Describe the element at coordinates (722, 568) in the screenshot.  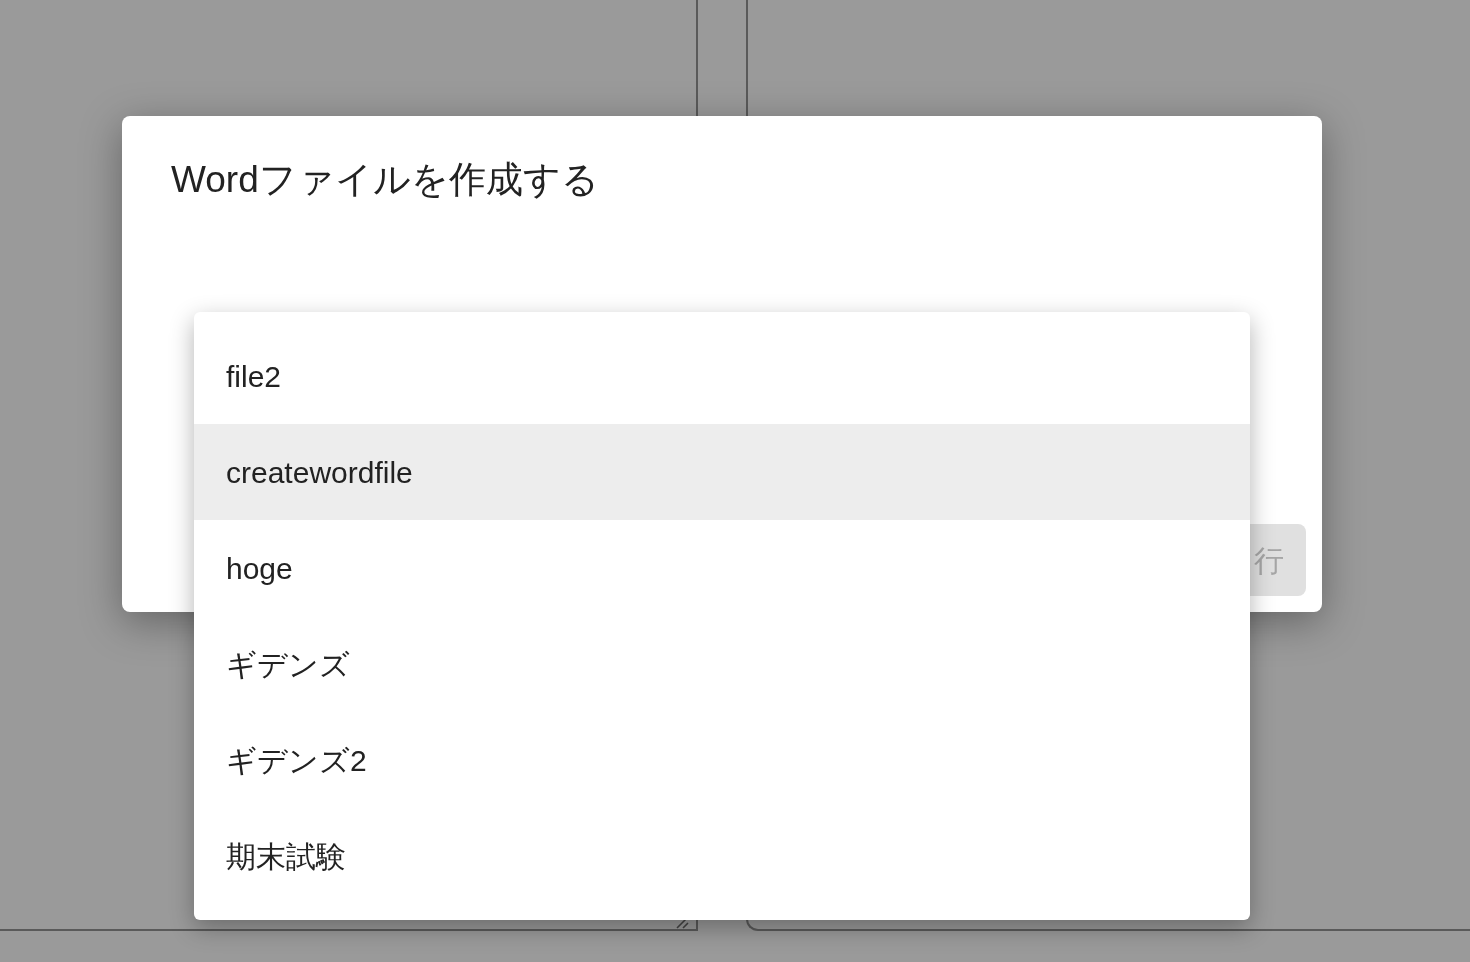
I see `menu-item: hoge` at that location.